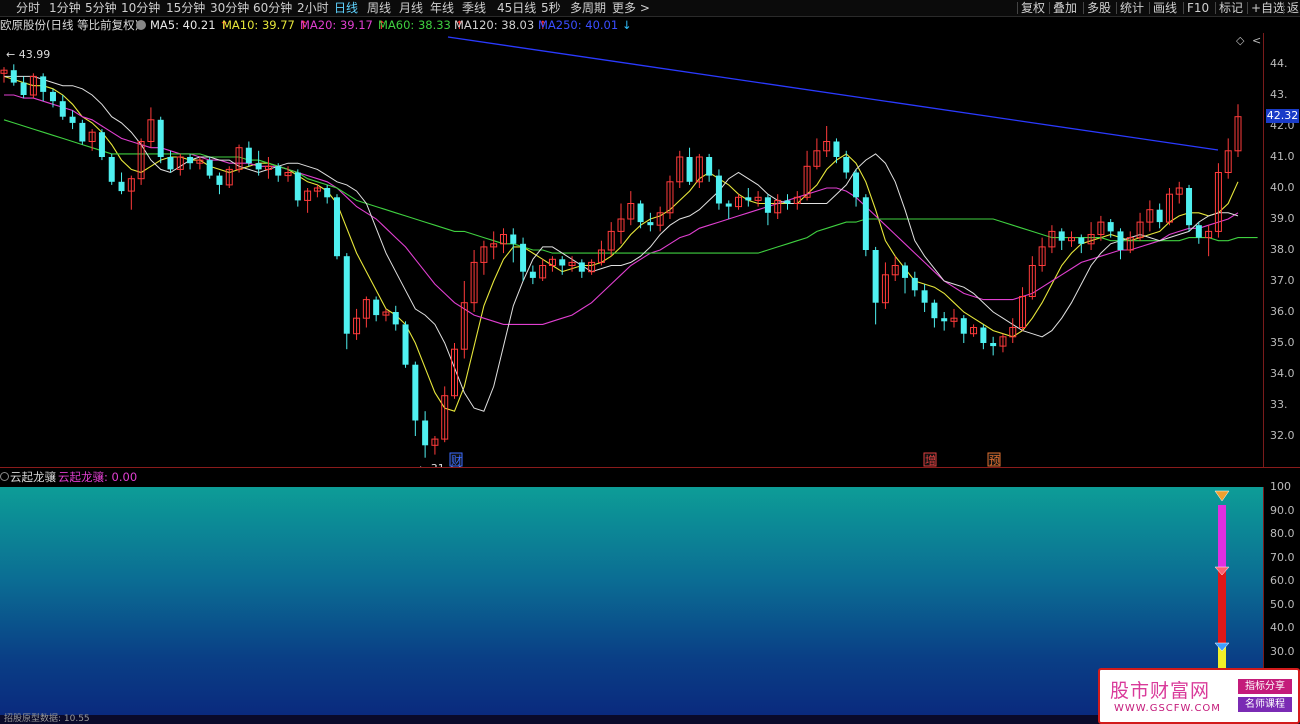 This screenshot has width=1300, height=724. I want to click on ma-label-5: MA250: 40.01 ↓, so click(585, 25).